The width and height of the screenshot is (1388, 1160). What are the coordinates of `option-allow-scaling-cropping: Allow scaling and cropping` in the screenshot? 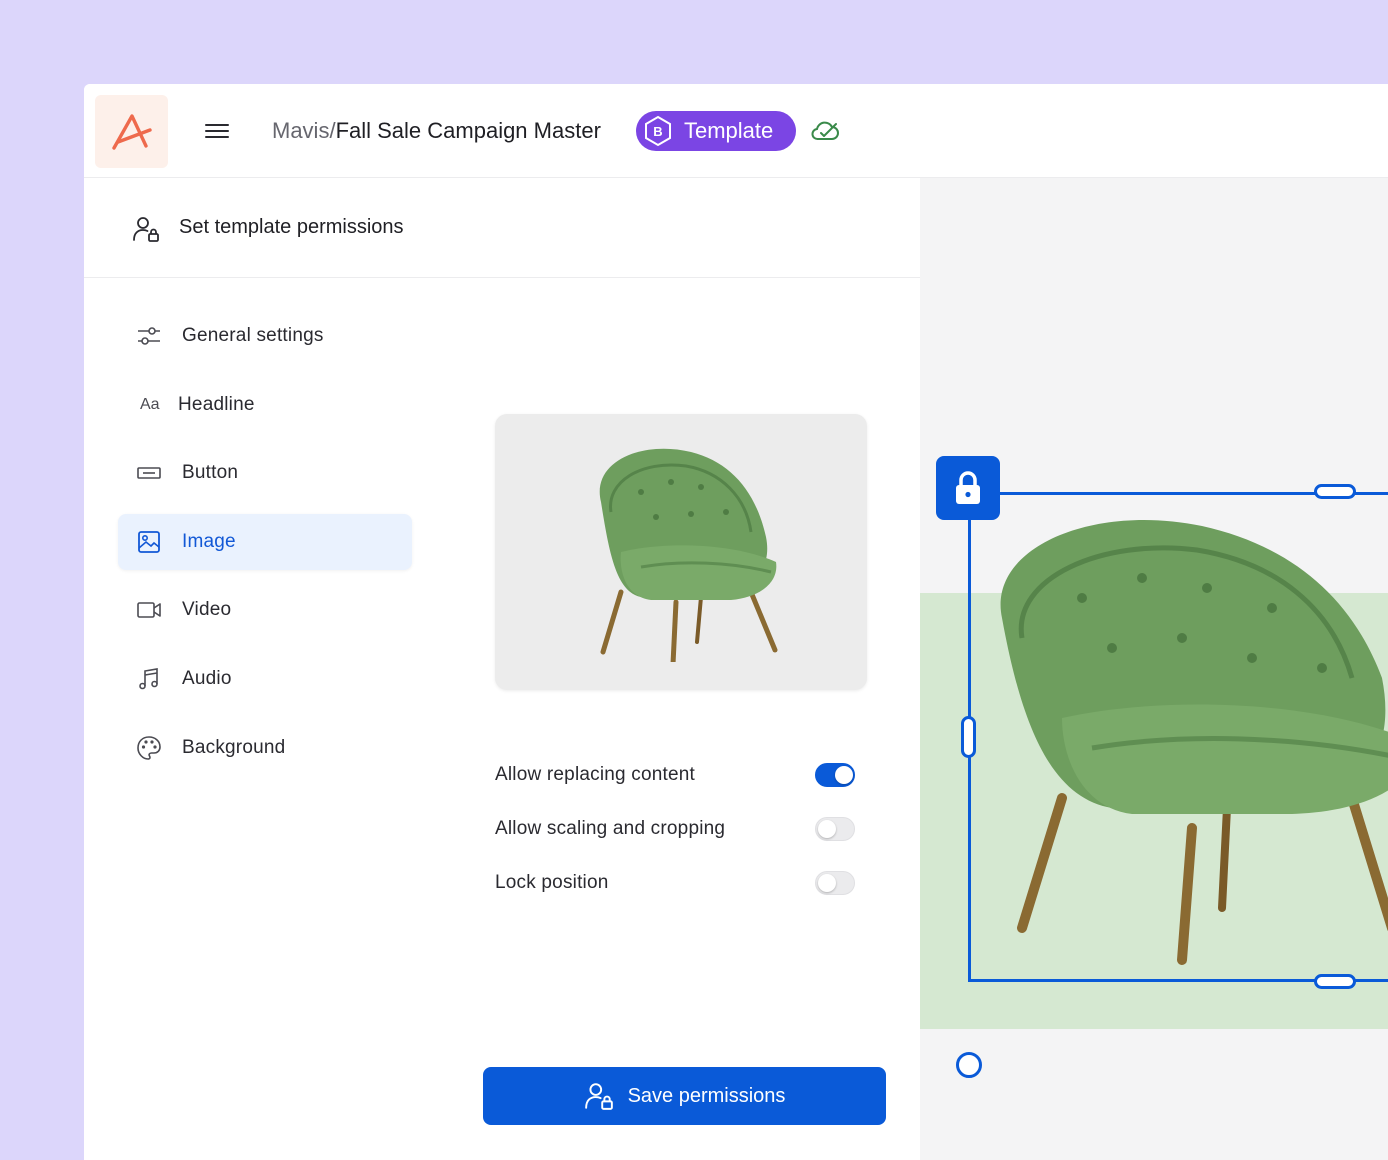 It's located at (675, 829).